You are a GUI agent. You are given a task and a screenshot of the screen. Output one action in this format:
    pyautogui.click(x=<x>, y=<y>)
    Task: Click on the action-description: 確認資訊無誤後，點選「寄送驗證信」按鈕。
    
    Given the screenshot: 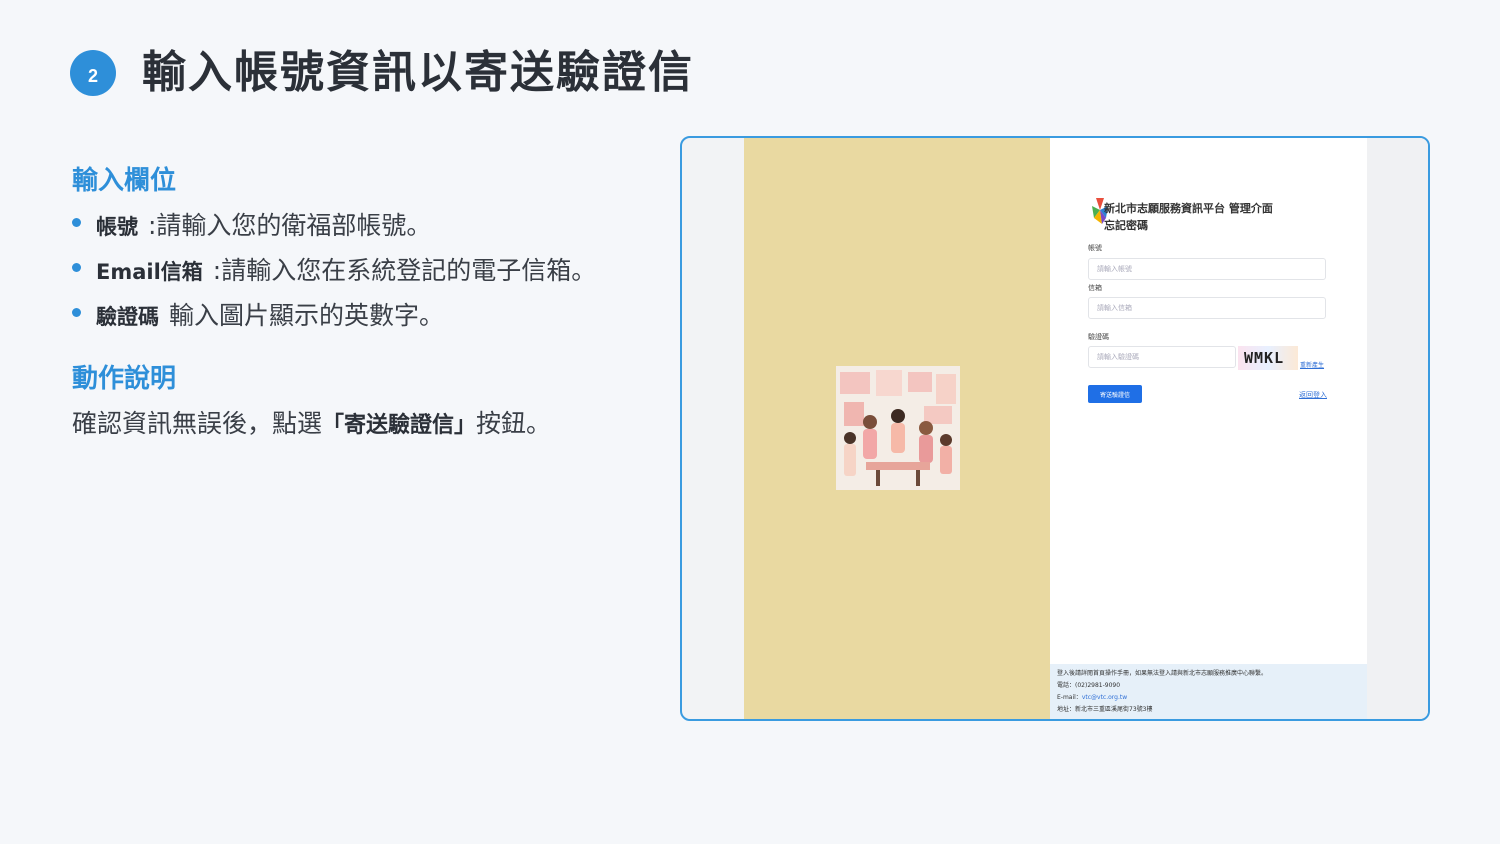 What is the action you would take?
    pyautogui.click(x=311, y=422)
    